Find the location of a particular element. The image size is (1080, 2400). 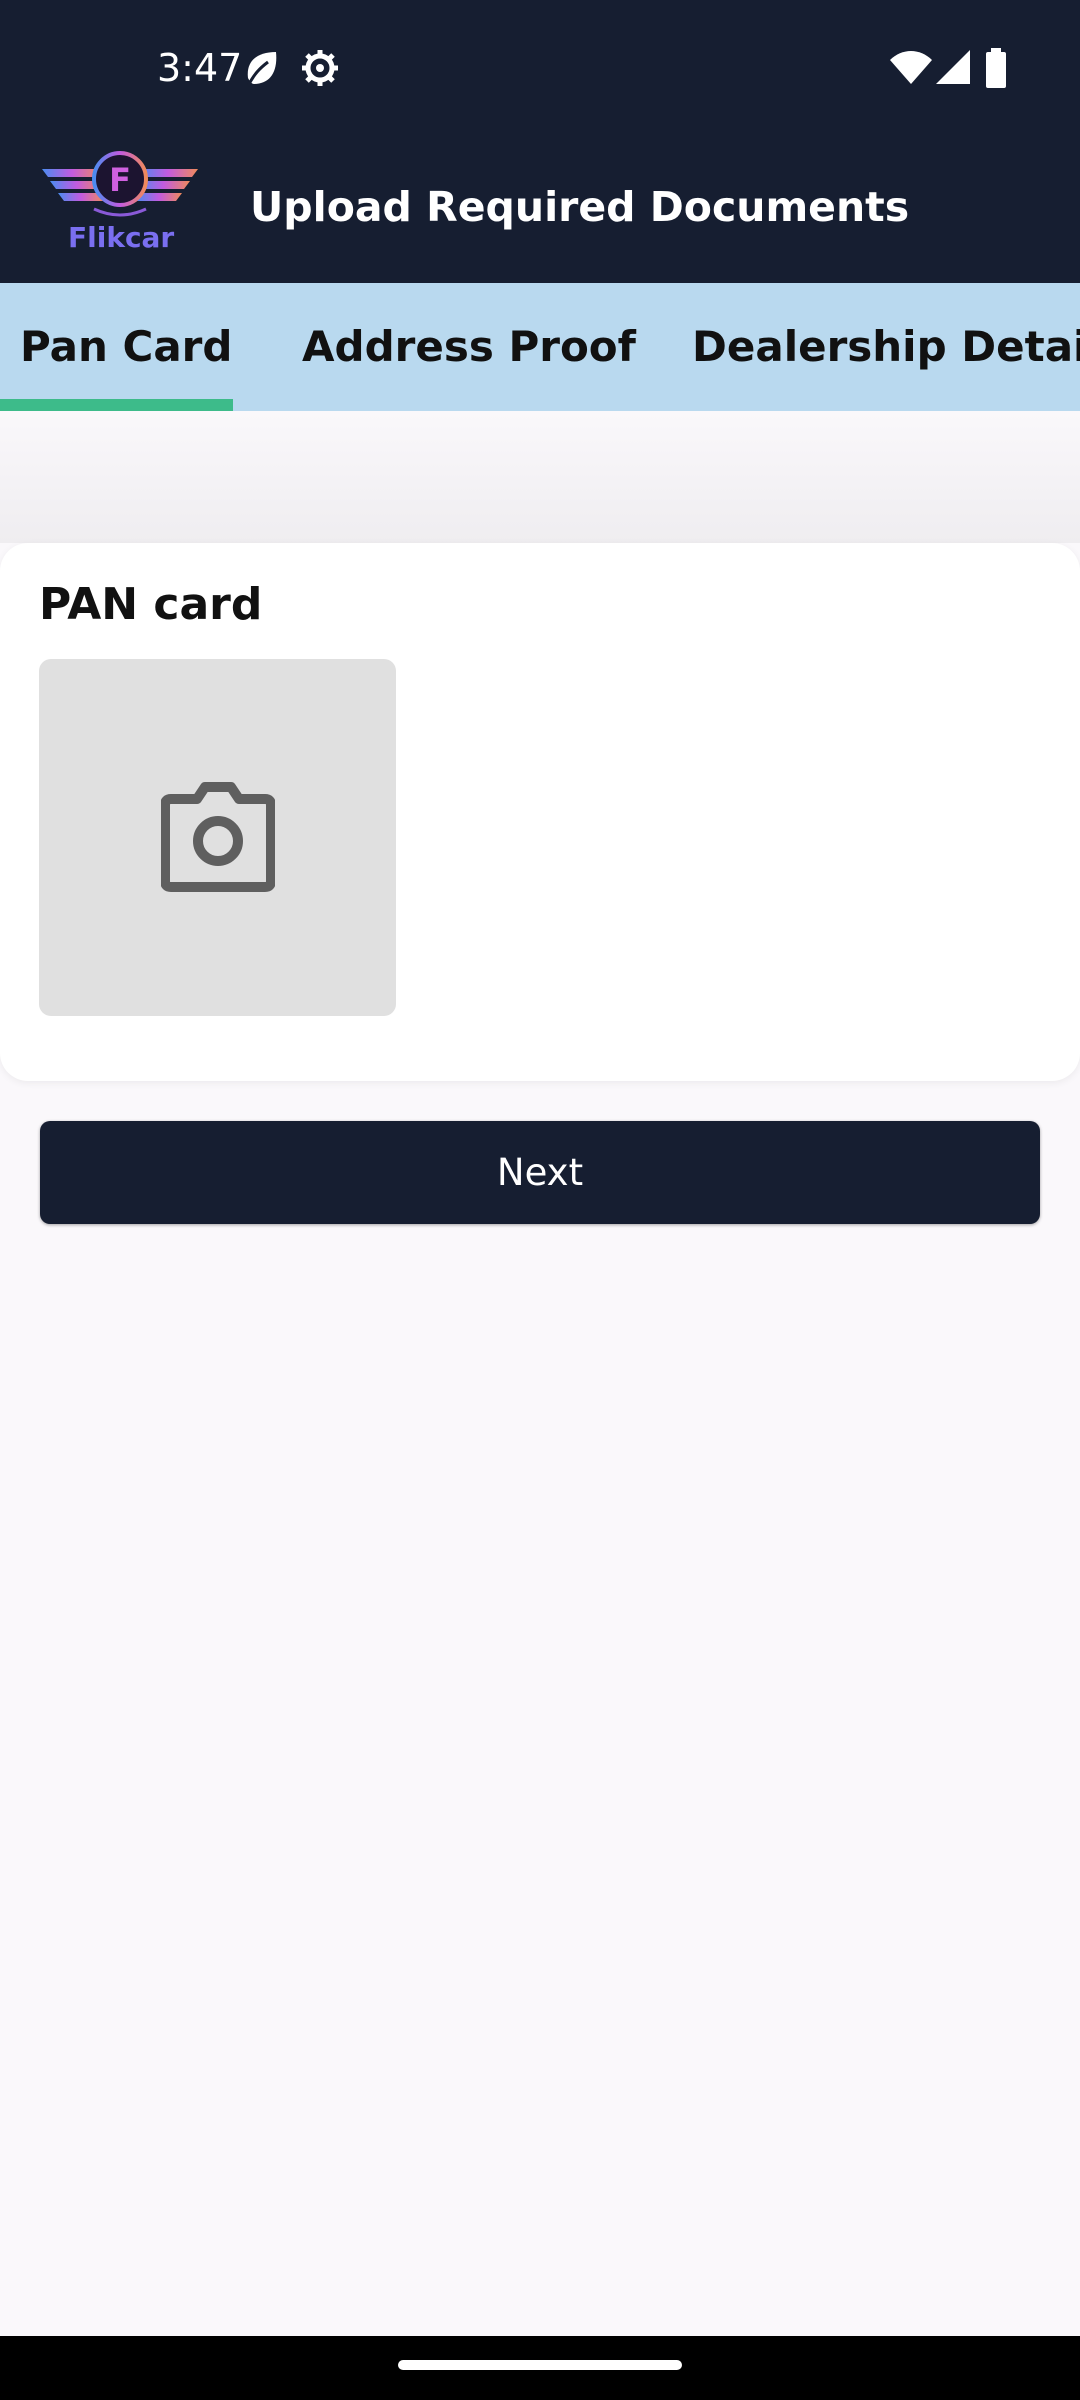

card-title: PAN card is located at coordinates (151, 604).